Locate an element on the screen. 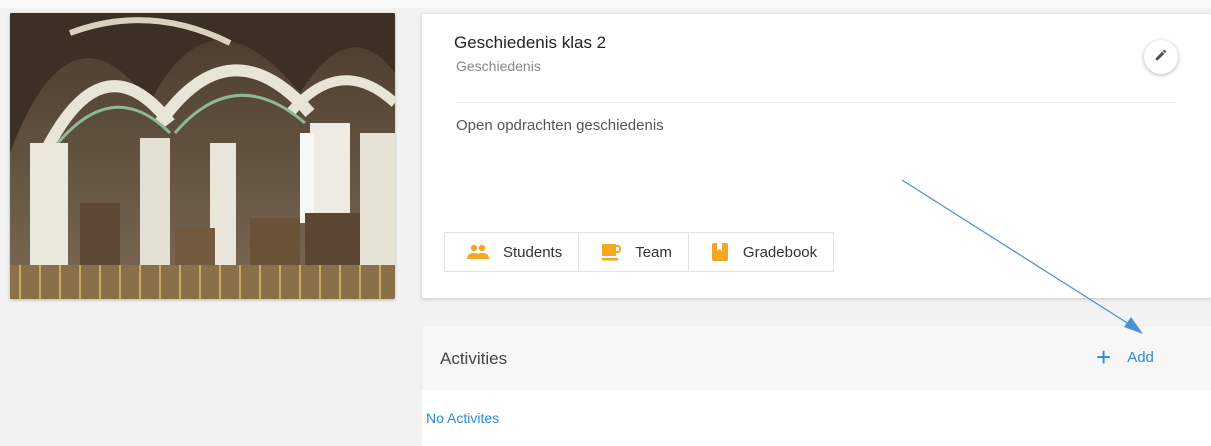  coffee-icon is located at coordinates (611, 252).